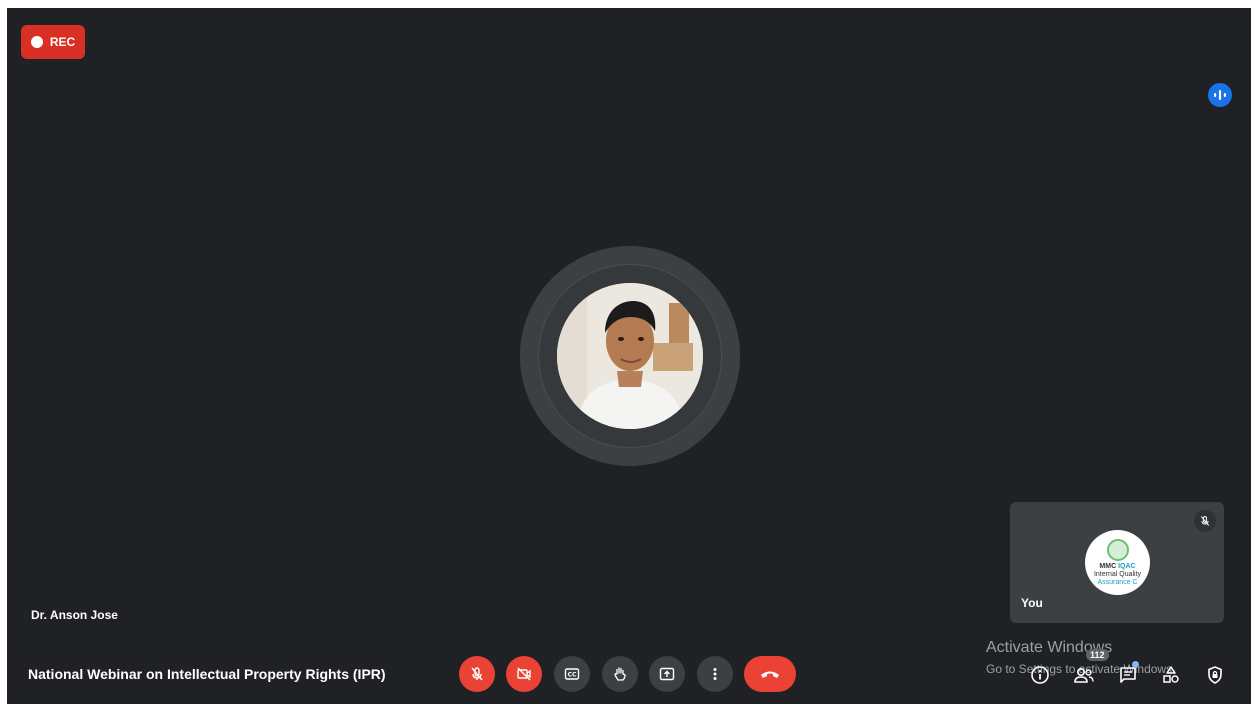 Image resolution: width=1253 pixels, height=704 pixels. I want to click on info-icon, so click(1040, 675).